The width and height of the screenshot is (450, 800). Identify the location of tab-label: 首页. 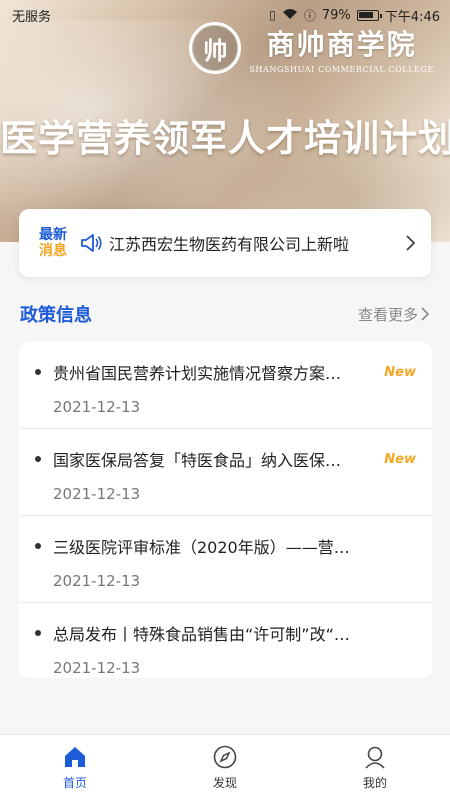
(74, 783).